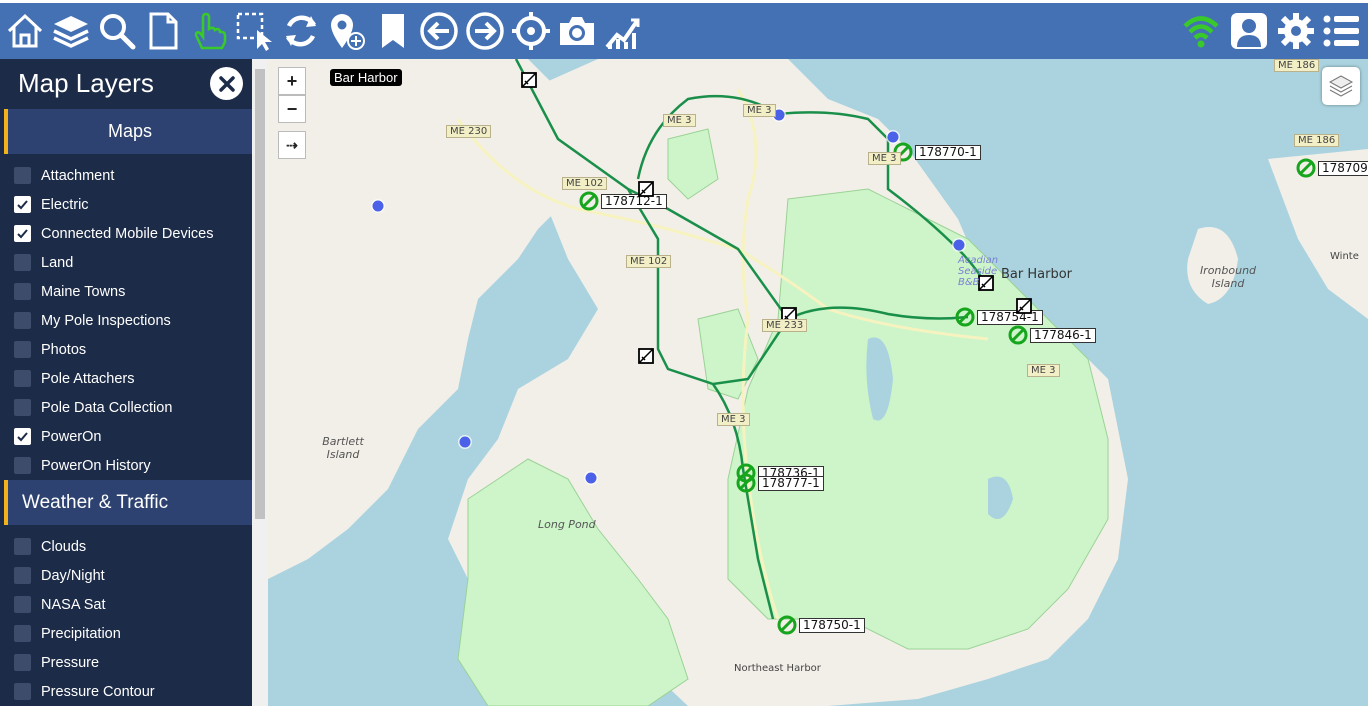 The height and width of the screenshot is (706, 1368). Describe the element at coordinates (73, 604) in the screenshot. I see `layer-label: NASA Sat` at that location.